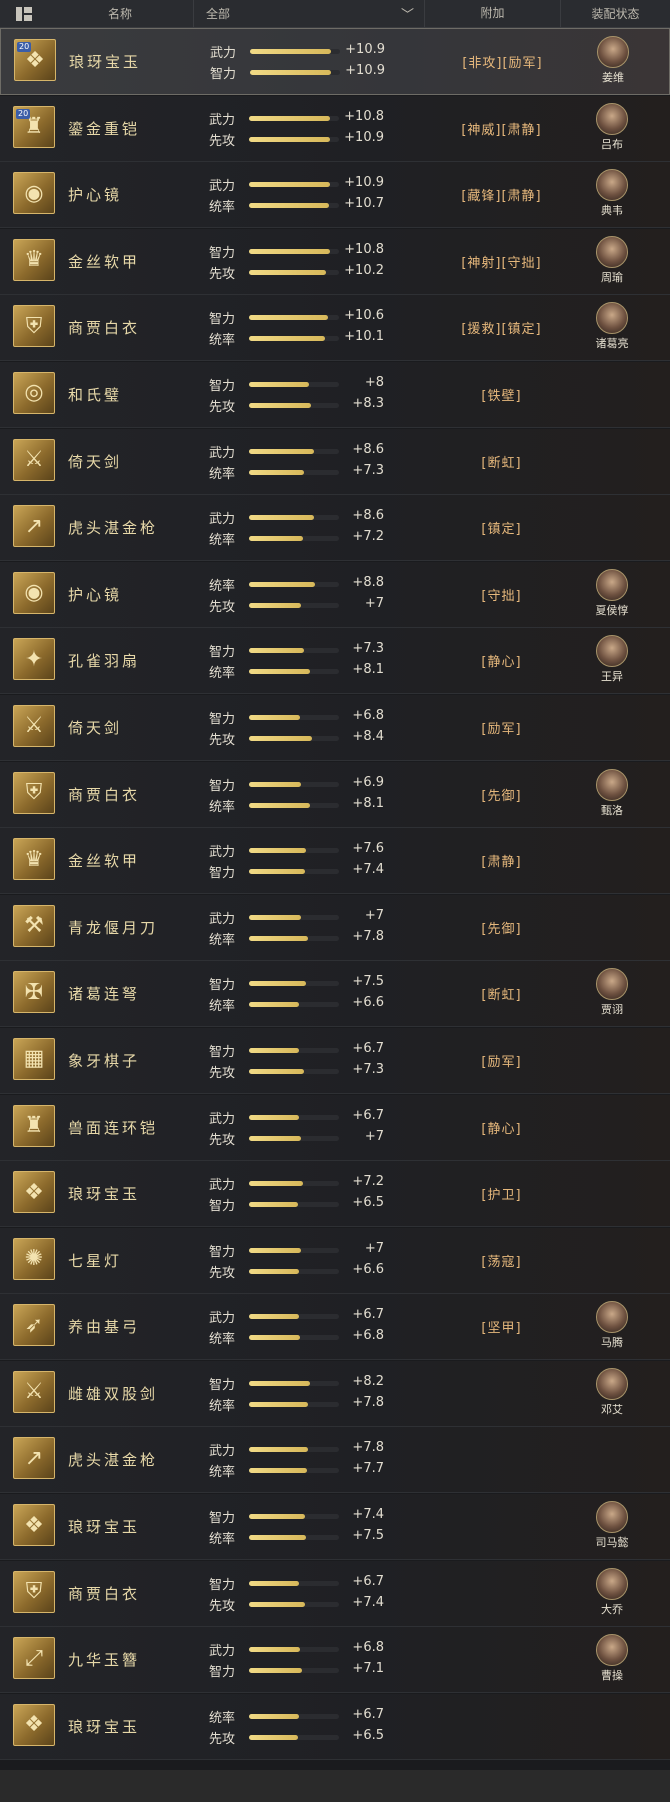 This screenshot has height=1802, width=670. Describe the element at coordinates (335, 1194) in the screenshot. I see `equipment-row: ❖ 琅玡宝玉 武力 +7.2 智力 +6.5 [护卫]` at that location.